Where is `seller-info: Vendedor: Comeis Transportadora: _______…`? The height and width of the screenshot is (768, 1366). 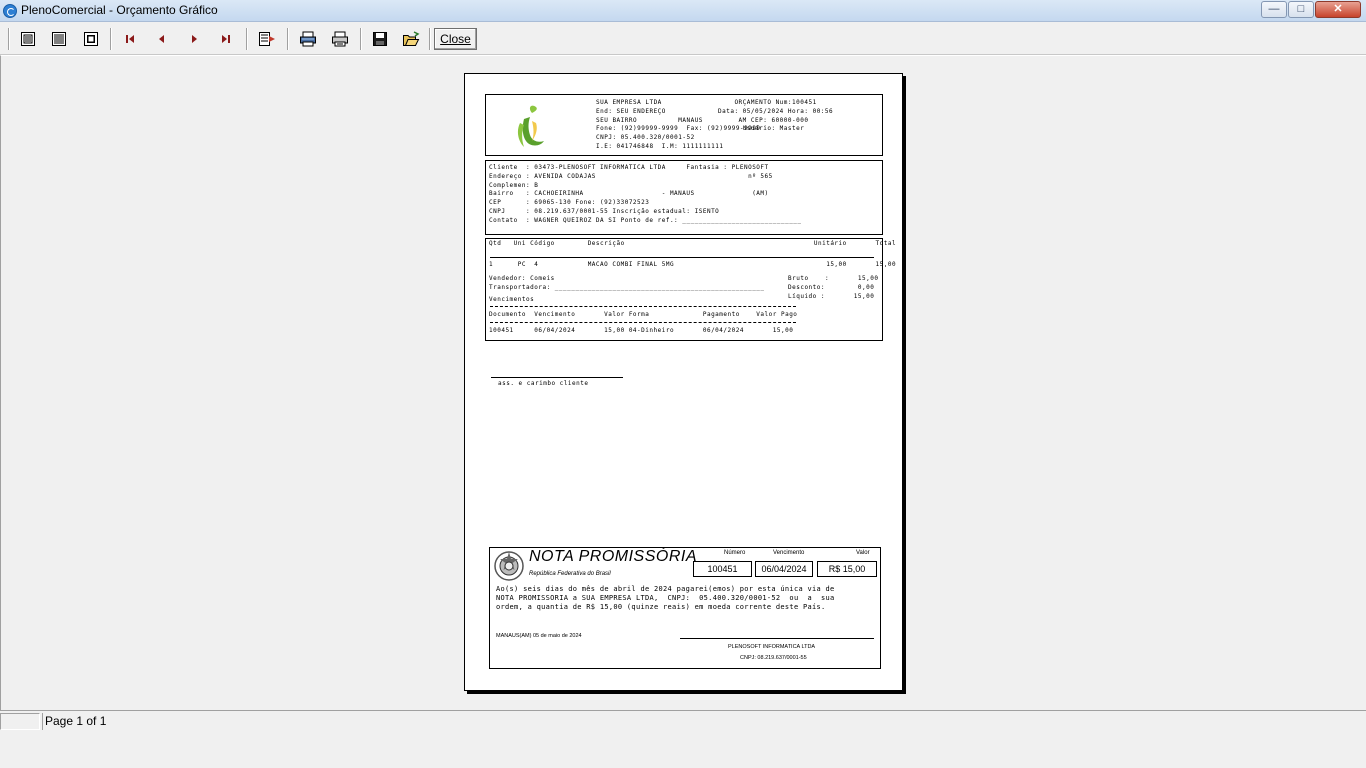
seller-info: Vendedor: Comeis Transportadora: _______… is located at coordinates (627, 283).